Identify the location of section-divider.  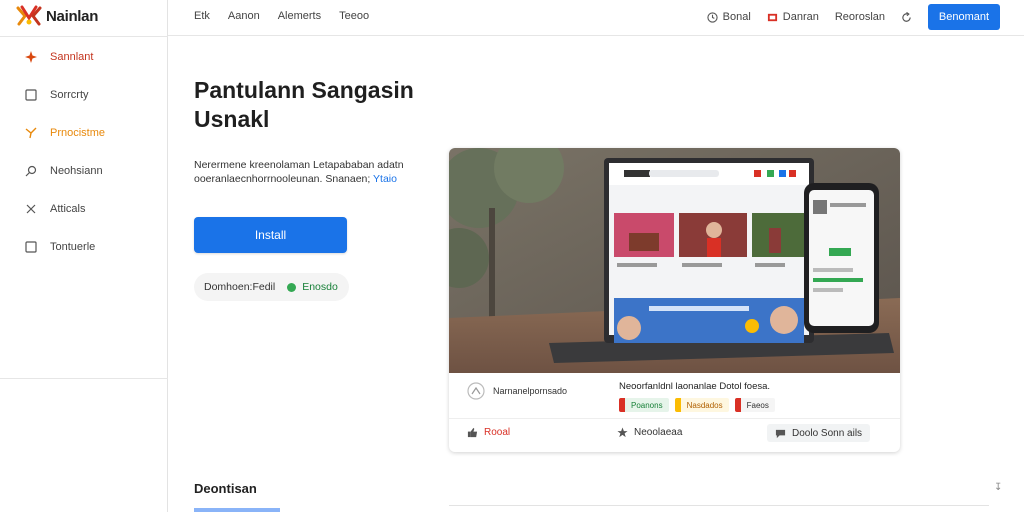
(719, 505).